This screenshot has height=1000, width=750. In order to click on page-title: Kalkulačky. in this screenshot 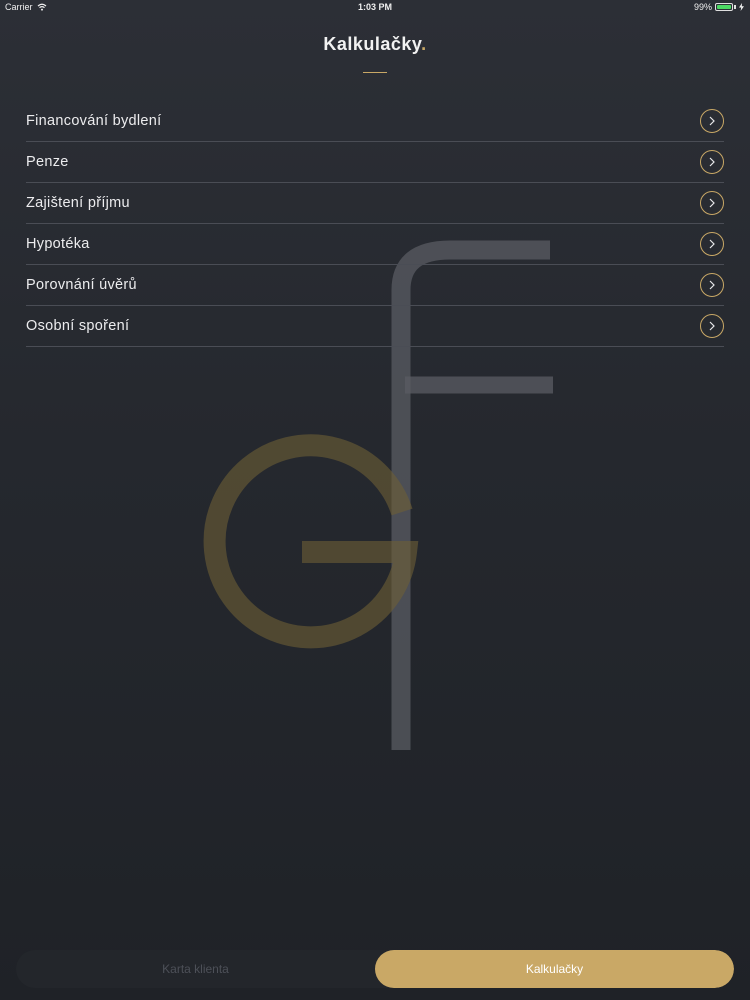, I will do `click(375, 44)`.